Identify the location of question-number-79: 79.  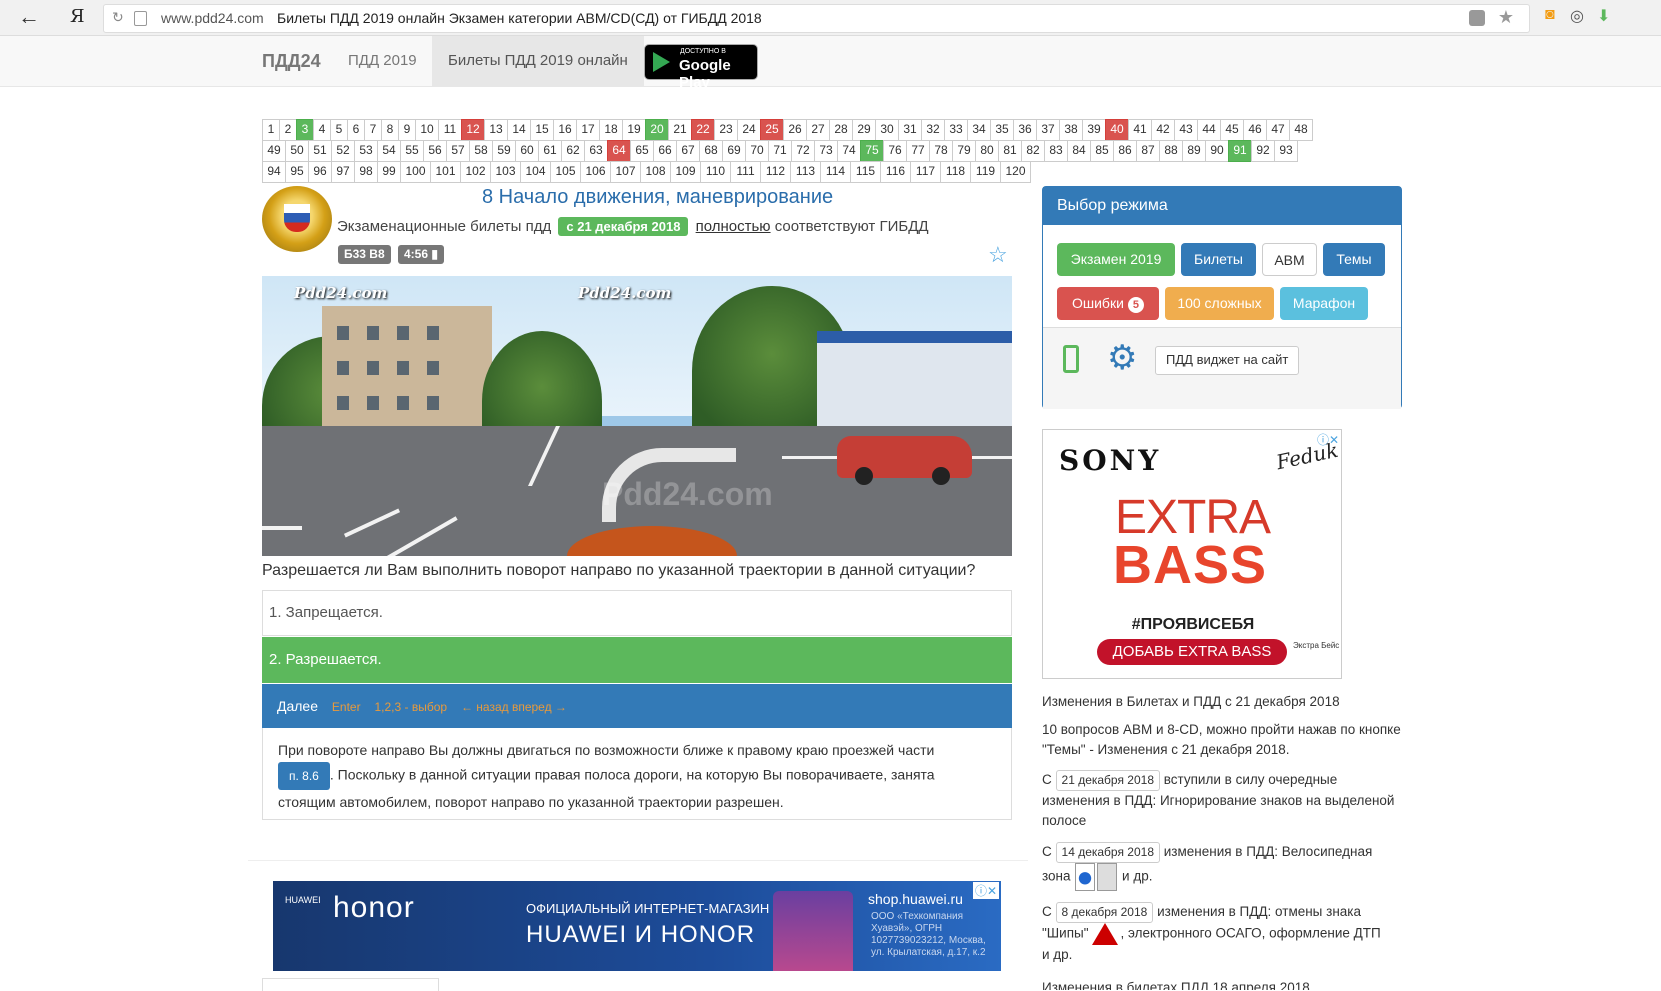
(964, 151).